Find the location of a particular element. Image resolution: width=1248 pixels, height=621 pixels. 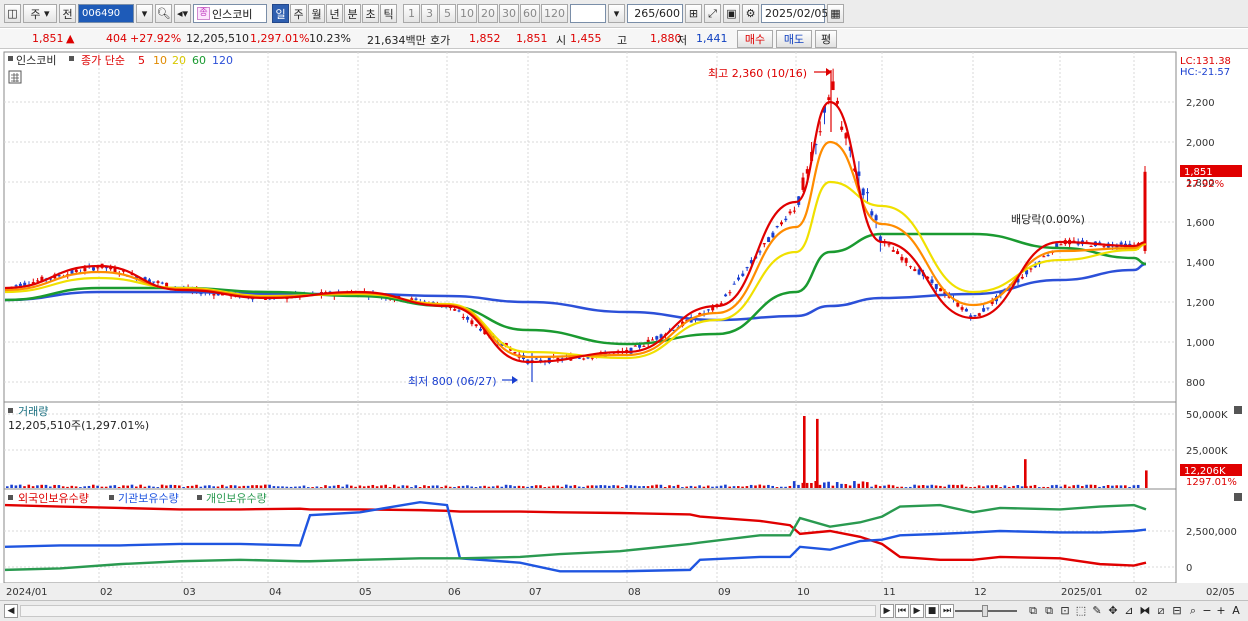

volume-title: 거래량 is located at coordinates (33, 411).